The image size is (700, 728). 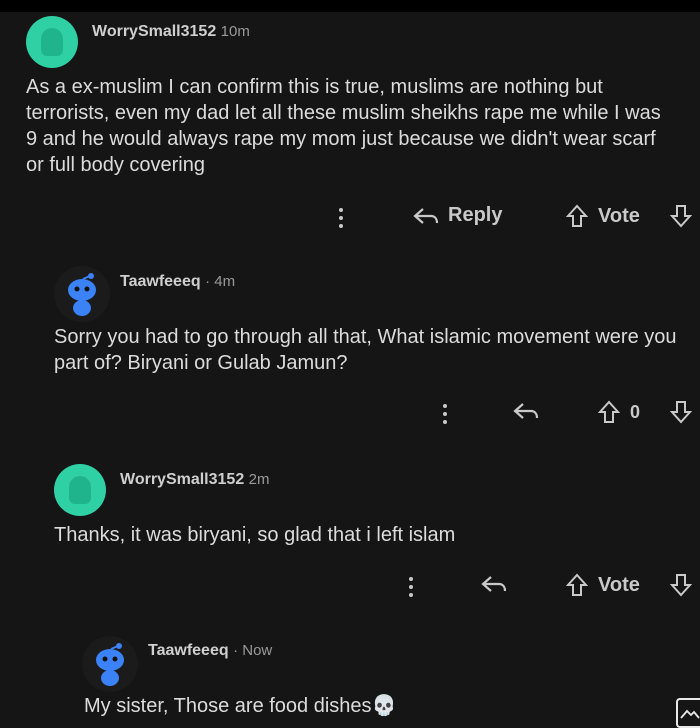 What do you see at coordinates (259, 479) in the screenshot?
I see `comment-time: 2m` at bounding box center [259, 479].